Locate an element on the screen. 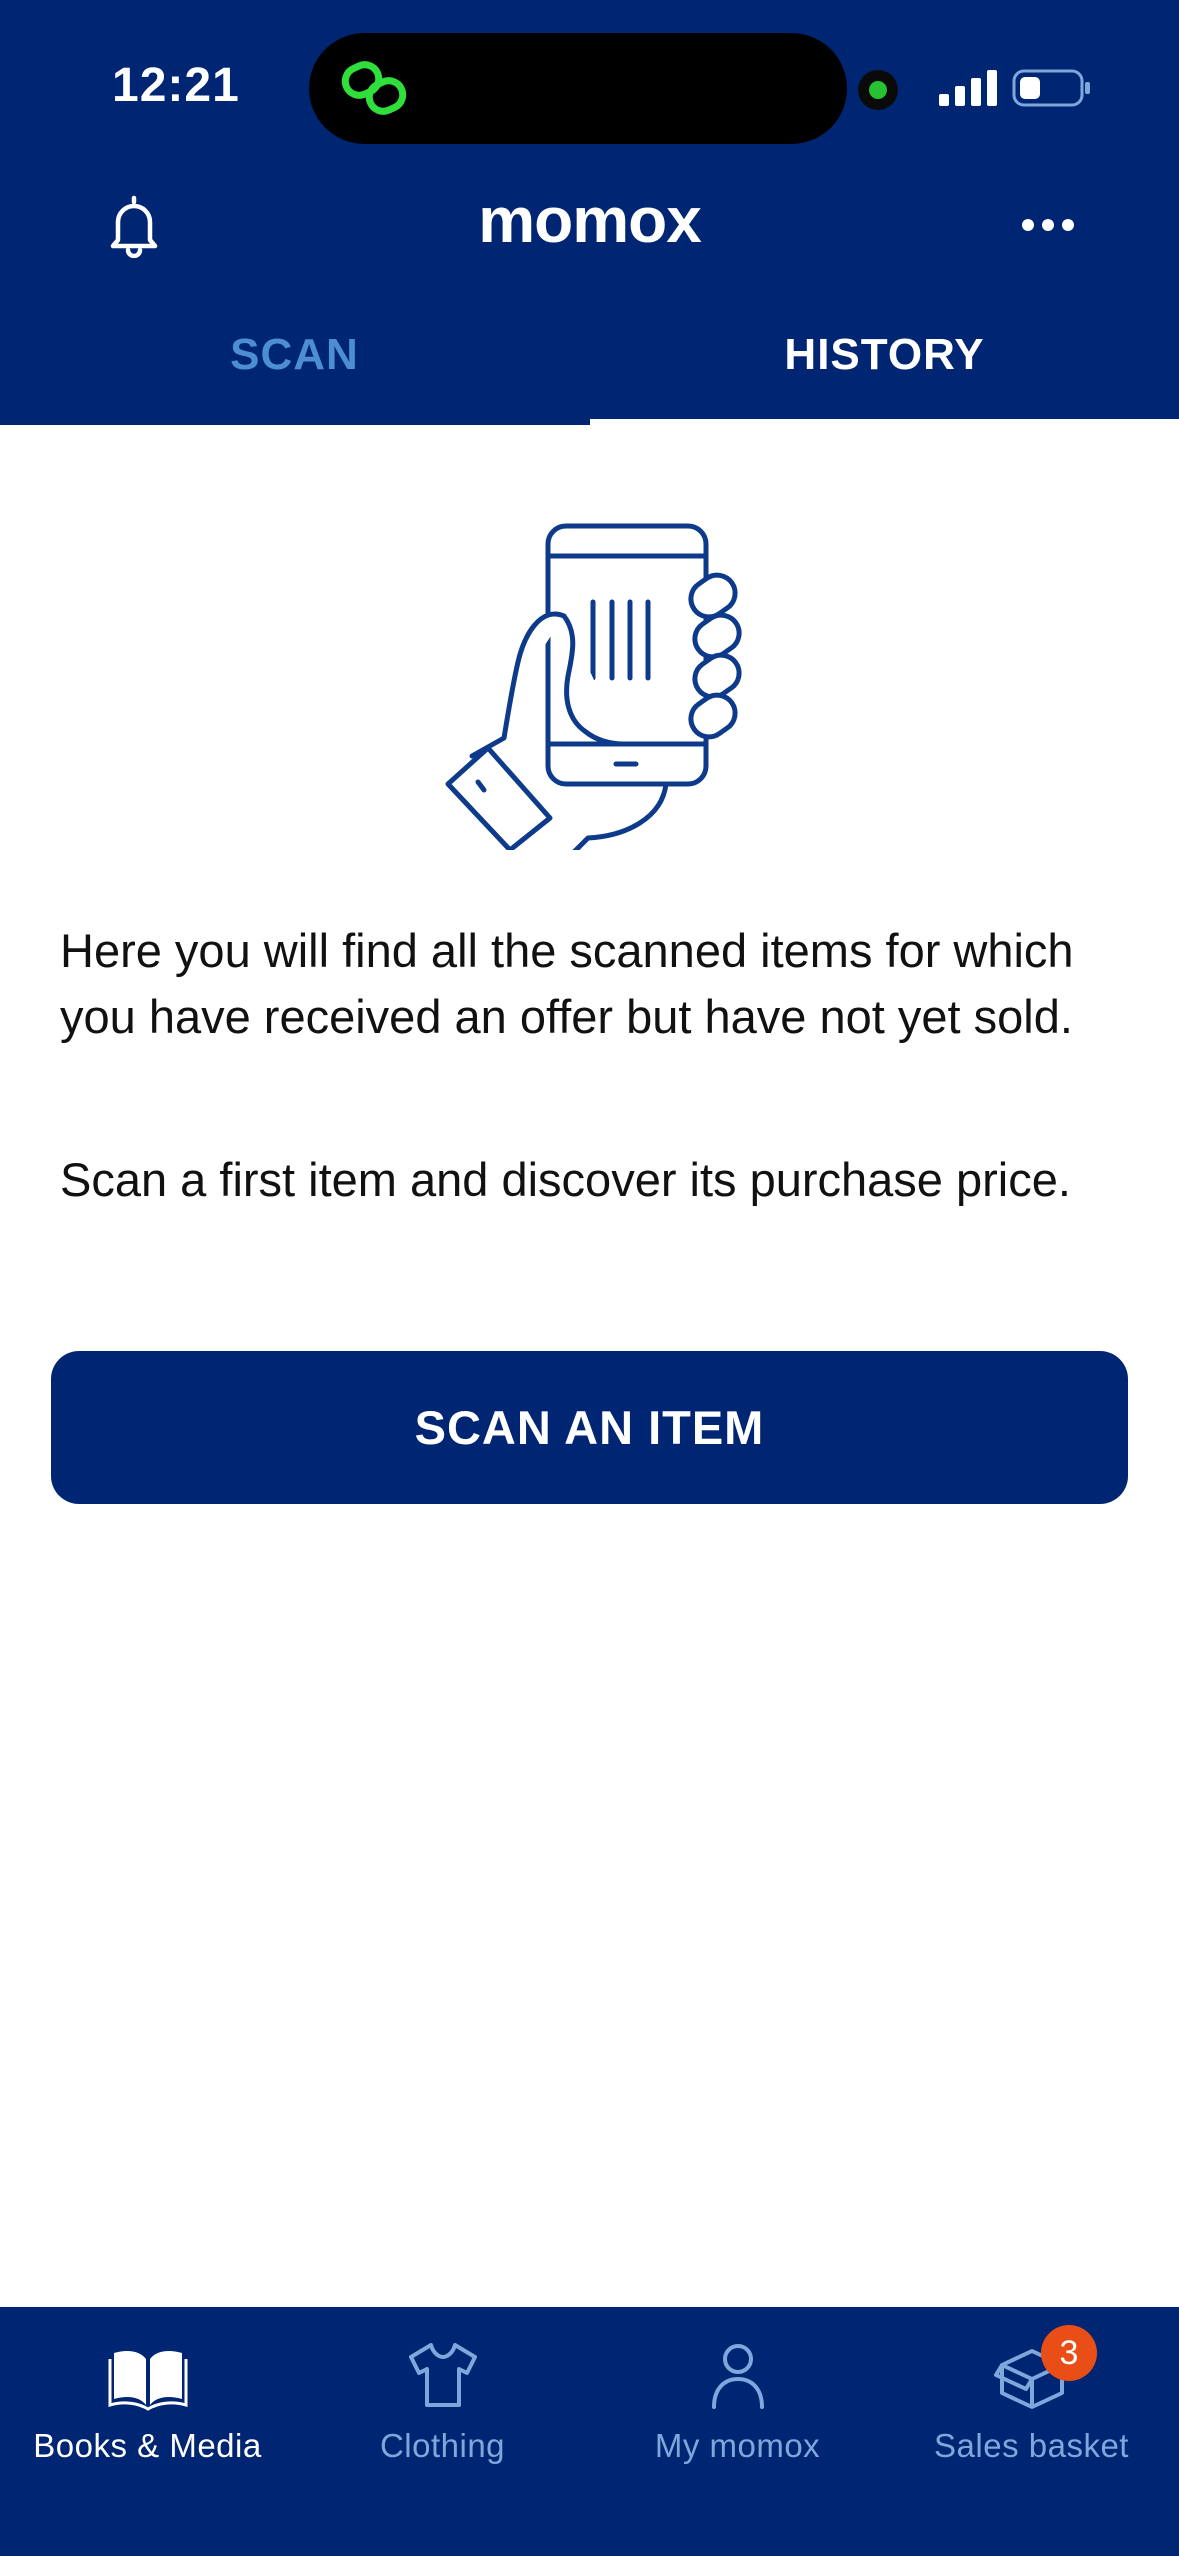 The image size is (1179, 2556). nav-my-momox: My momox is located at coordinates (737, 2431).